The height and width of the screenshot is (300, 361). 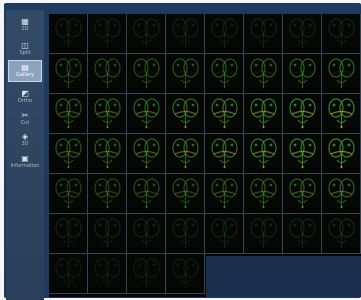 I want to click on tool-gallery-button: ▤ Gallery, so click(x=25, y=71).